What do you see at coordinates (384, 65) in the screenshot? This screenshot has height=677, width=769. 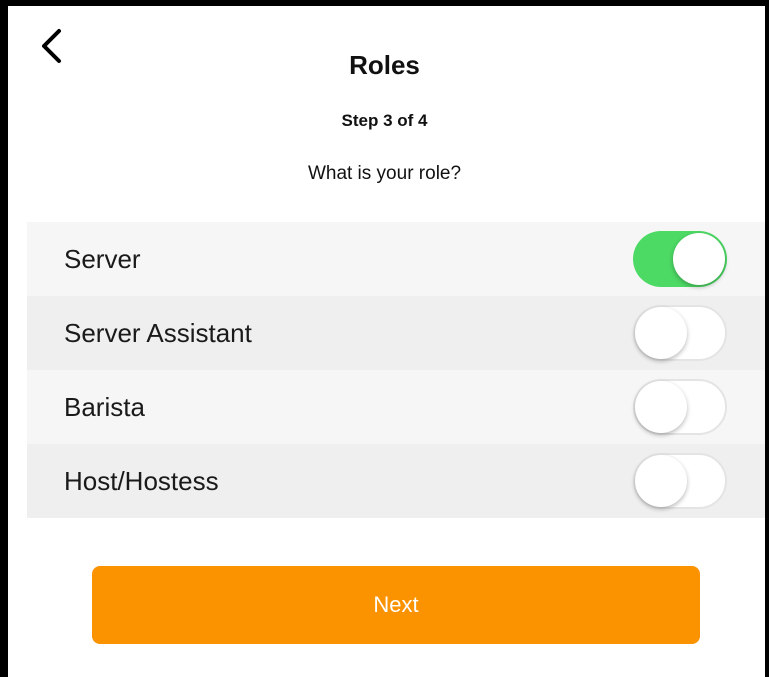 I see `page-title: Roles` at bounding box center [384, 65].